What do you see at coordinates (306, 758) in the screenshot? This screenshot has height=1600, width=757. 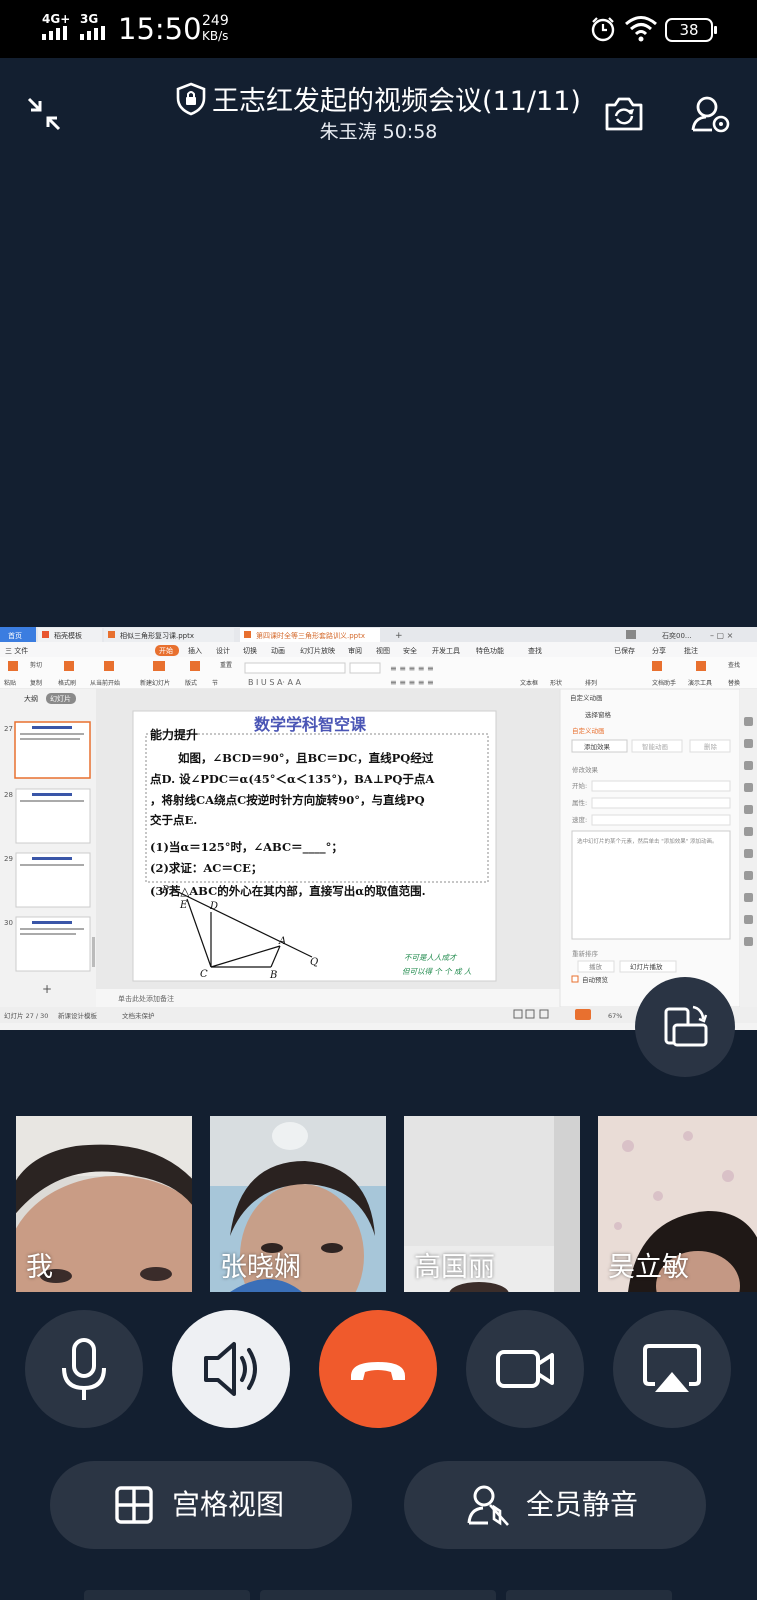 I see `slide-line-1: 如图，∠BCD＝90°，且BC＝DC，直线PQ经过` at bounding box center [306, 758].